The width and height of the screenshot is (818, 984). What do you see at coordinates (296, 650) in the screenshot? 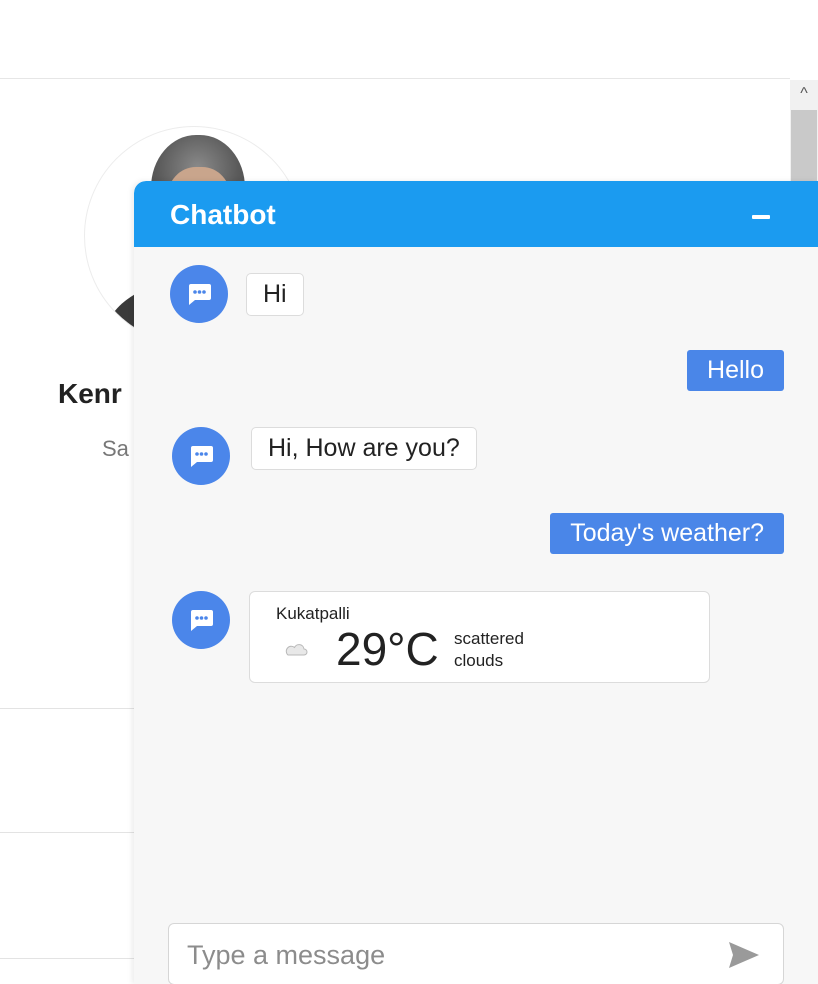
I see `cloud-icon` at bounding box center [296, 650].